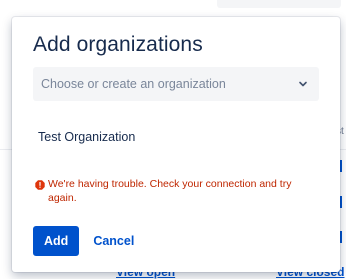 Image resolution: width=346 pixels, height=279 pixels. I want to click on dialog-title: Add organizations, so click(118, 44).